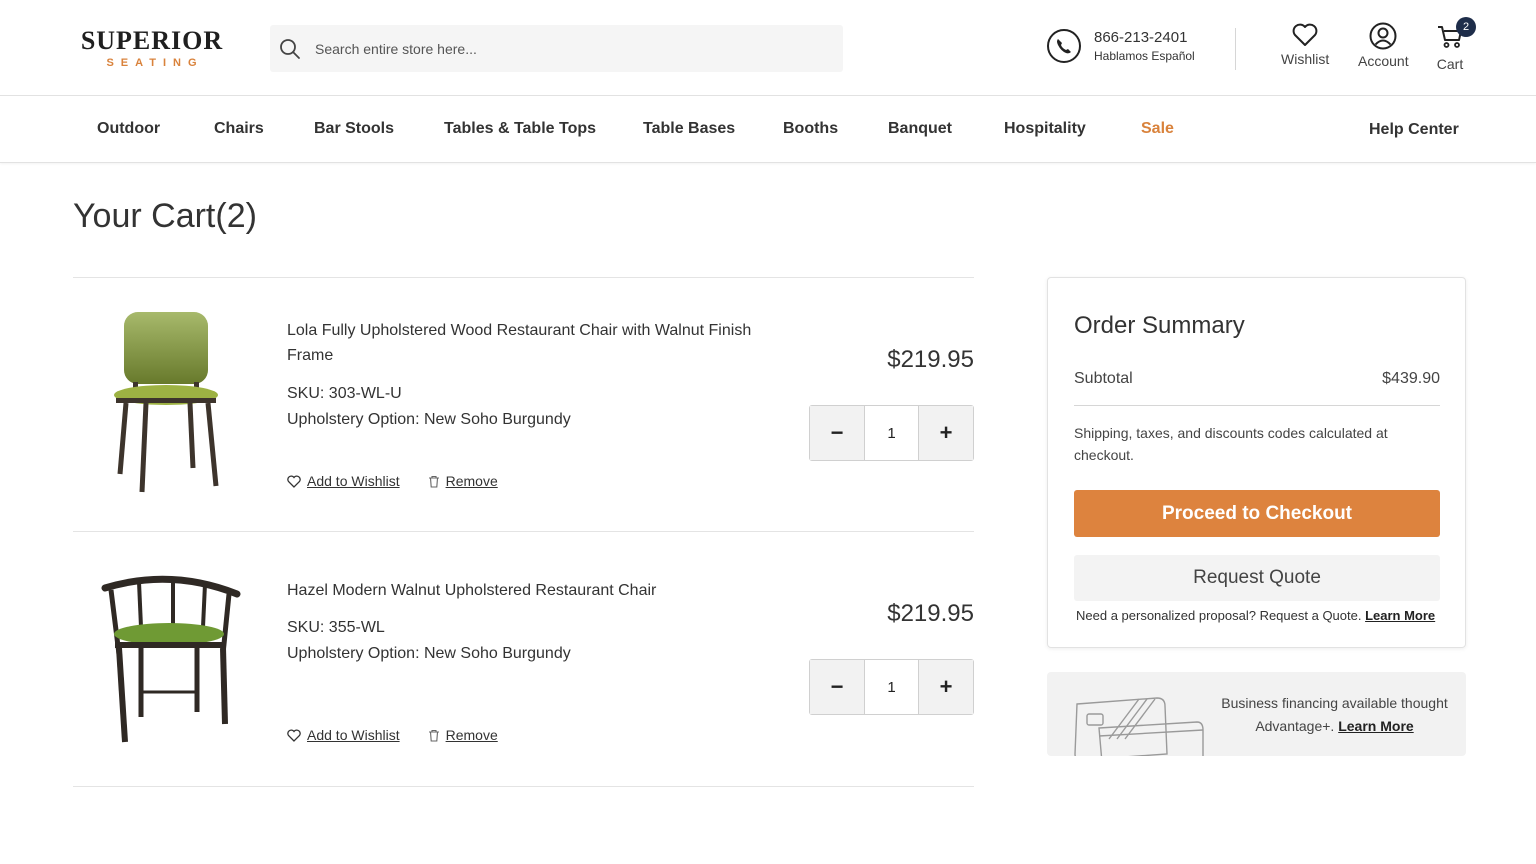 The width and height of the screenshot is (1536, 864). What do you see at coordinates (1400, 615) in the screenshot?
I see `quote-learn-more-link: Learn More` at bounding box center [1400, 615].